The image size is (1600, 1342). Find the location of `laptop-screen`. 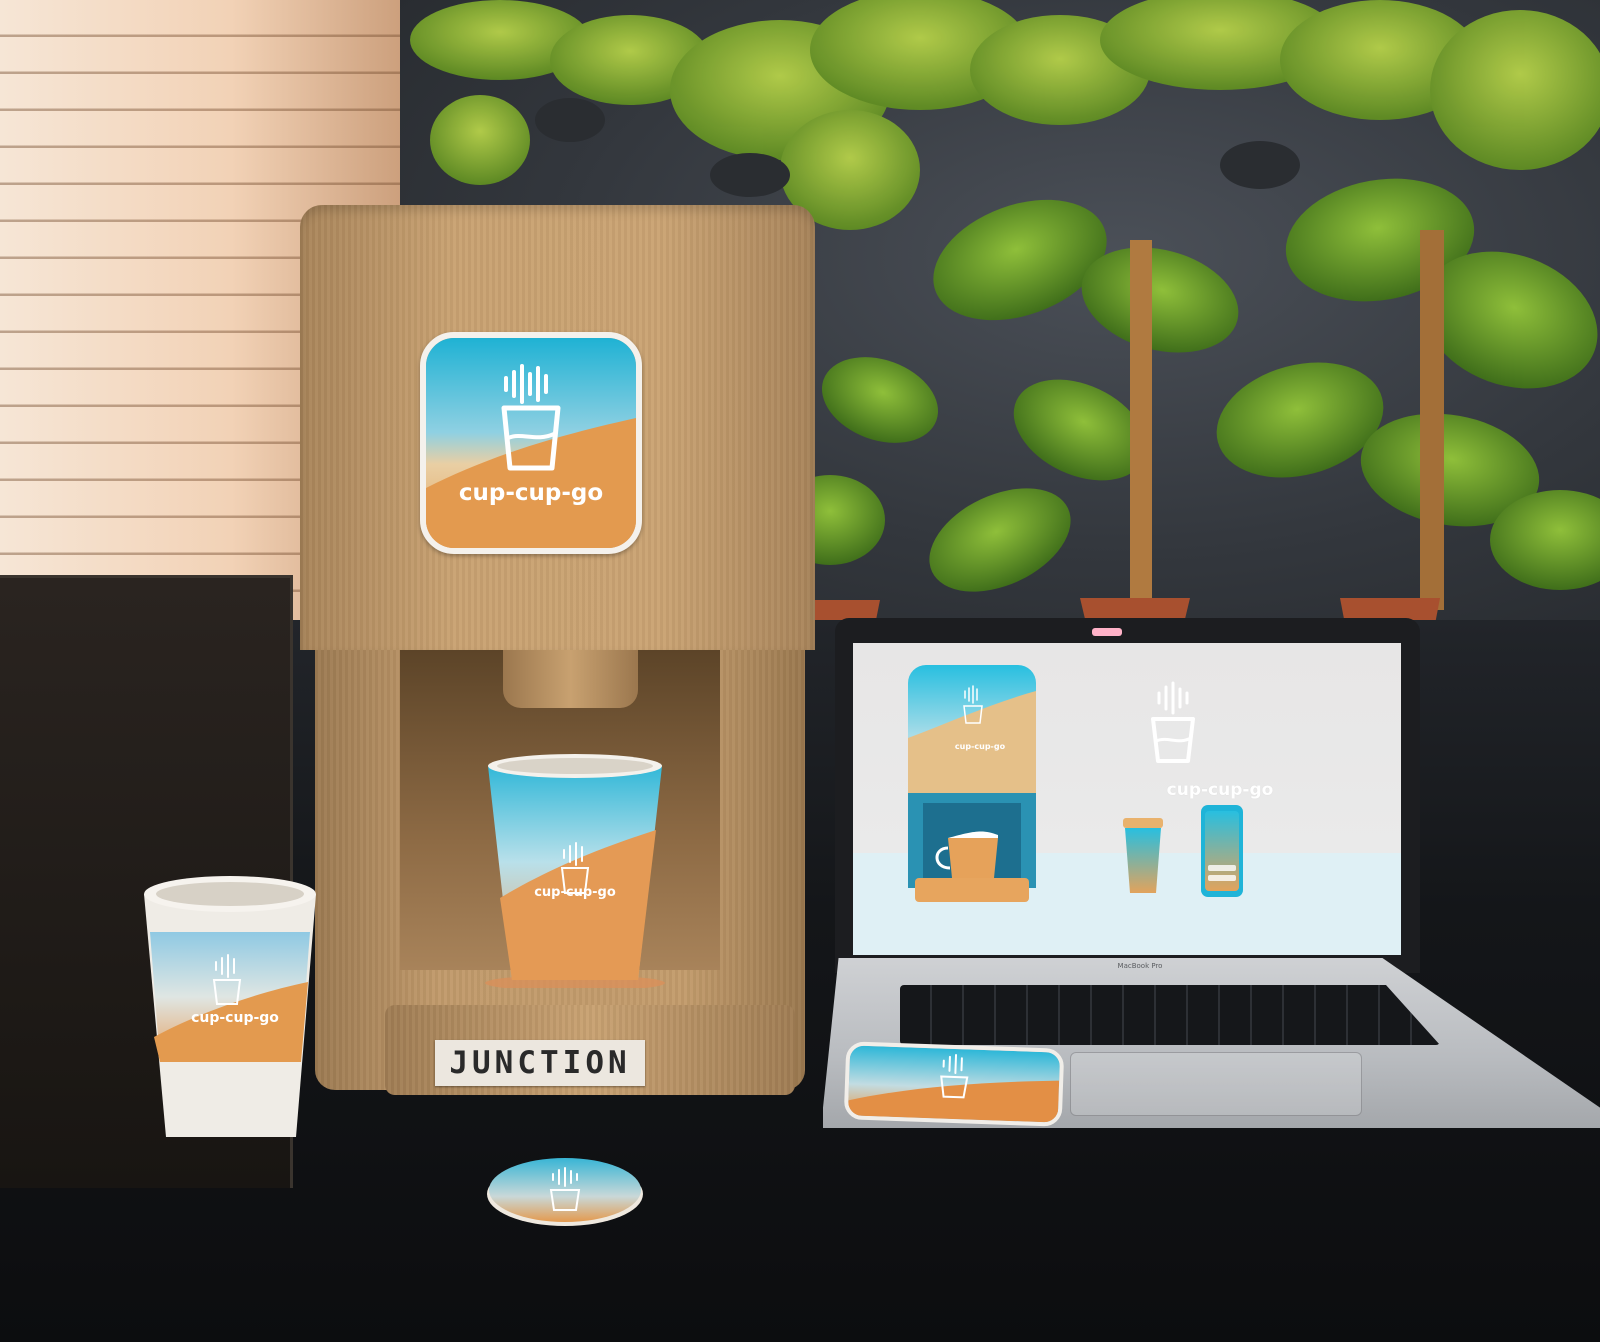

laptop-screen is located at coordinates (1127, 799).